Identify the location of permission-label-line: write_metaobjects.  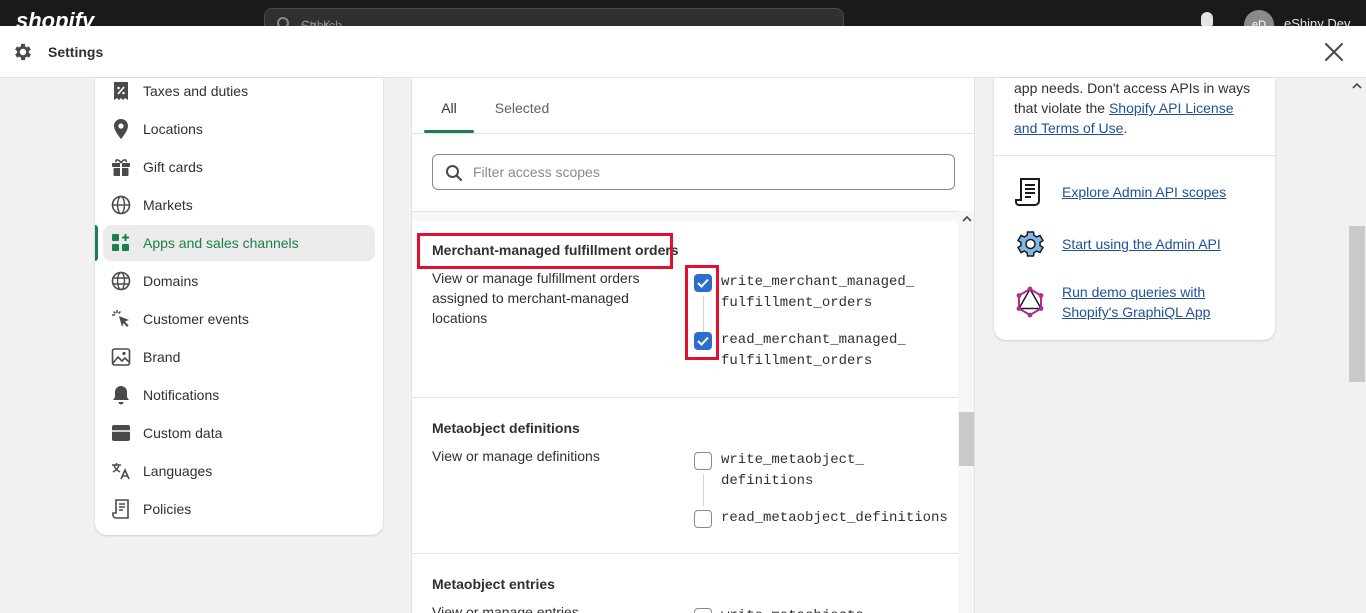
(792, 609).